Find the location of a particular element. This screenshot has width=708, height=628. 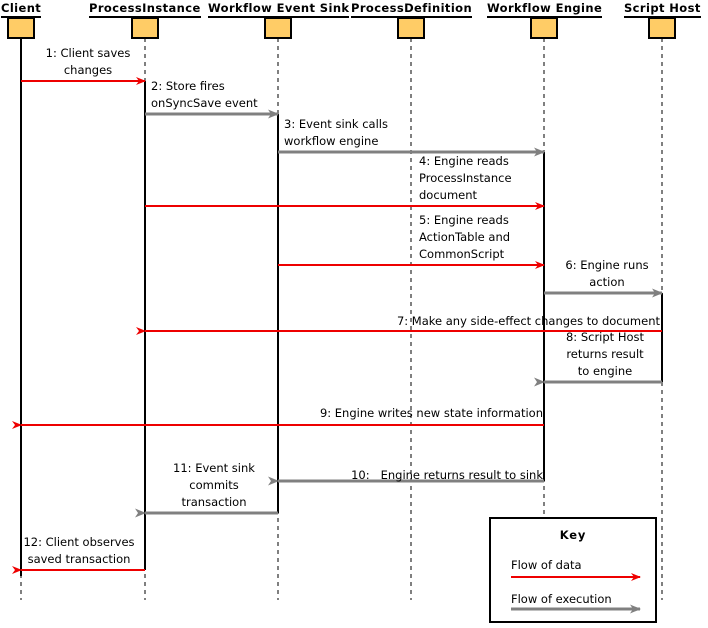

participant-label-process-definition: ProcessDefinition is located at coordinates (412, 10).